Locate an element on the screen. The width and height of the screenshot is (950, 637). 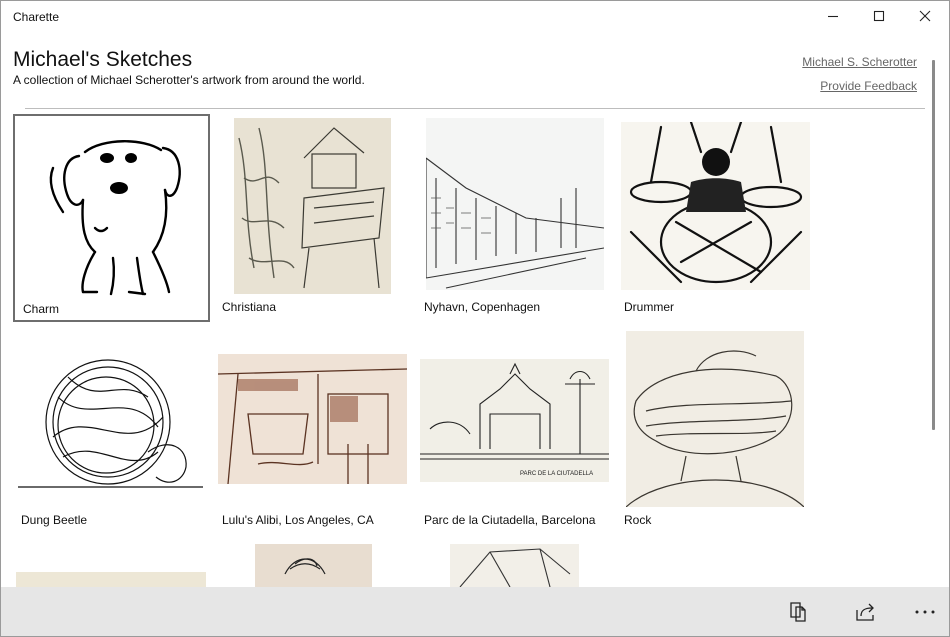
close-button is located at coordinates (925, 16).